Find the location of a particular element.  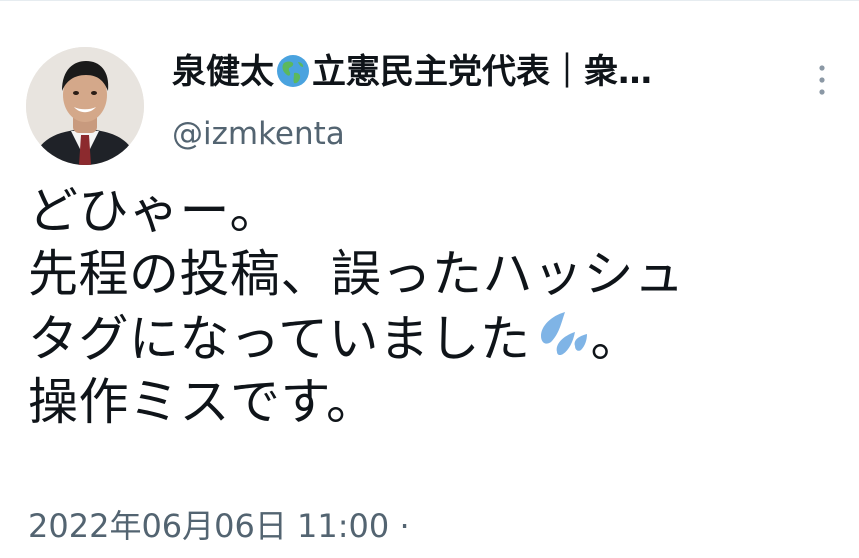

tweet-timestamp: 2022年06月06日 11:00 is located at coordinates (208, 526).